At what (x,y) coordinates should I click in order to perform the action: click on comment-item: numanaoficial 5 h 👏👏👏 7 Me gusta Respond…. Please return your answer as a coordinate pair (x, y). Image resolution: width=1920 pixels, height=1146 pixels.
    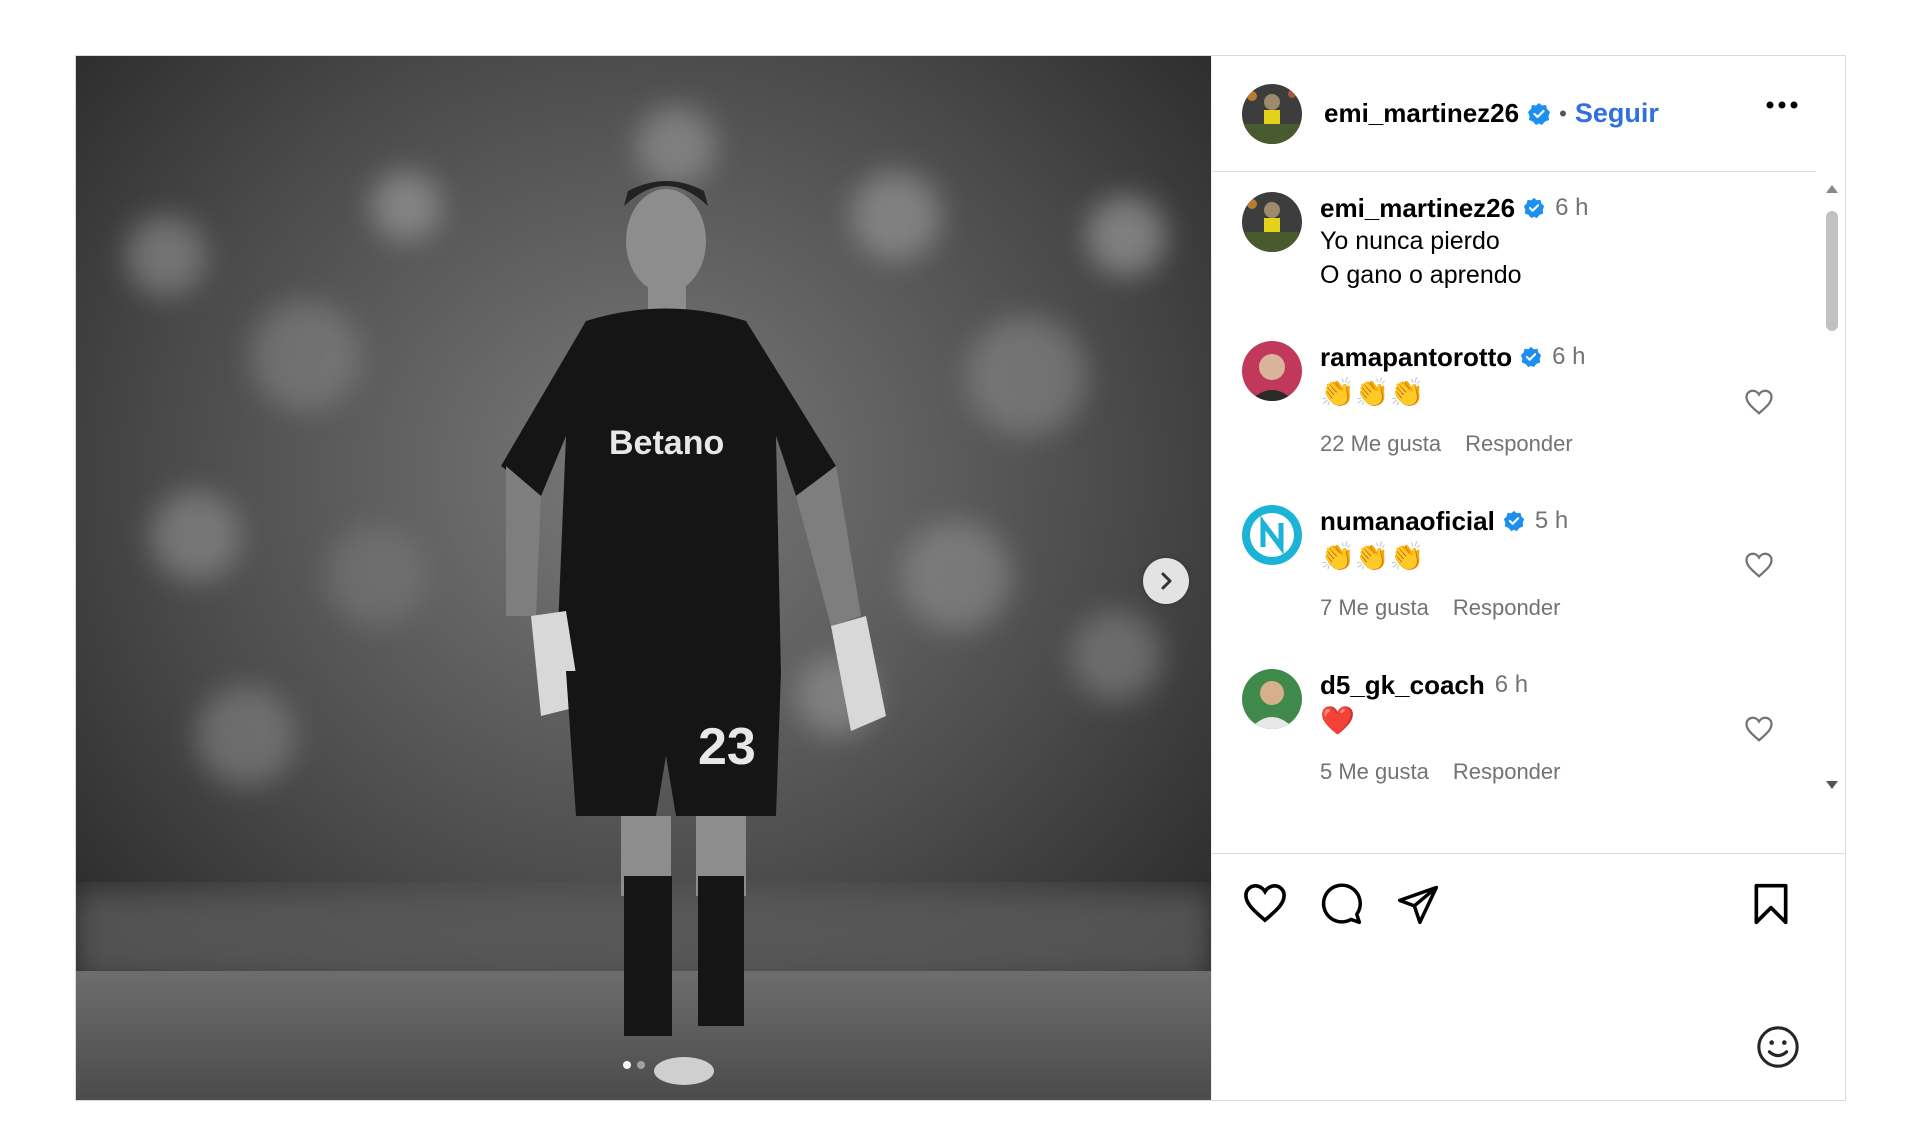
    Looking at the image, I should click on (1405, 563).